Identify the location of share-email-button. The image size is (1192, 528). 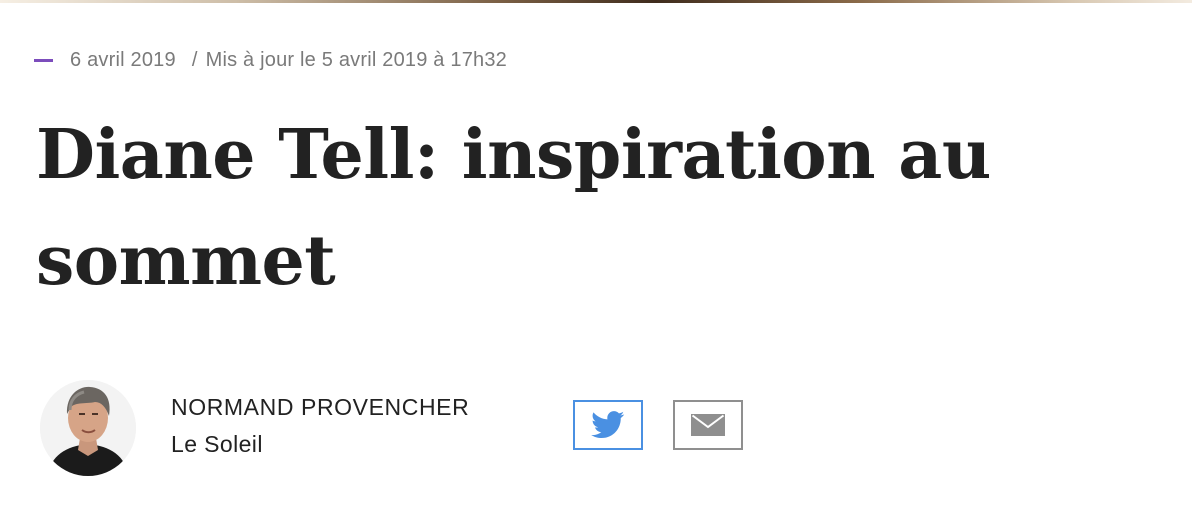
(708, 425).